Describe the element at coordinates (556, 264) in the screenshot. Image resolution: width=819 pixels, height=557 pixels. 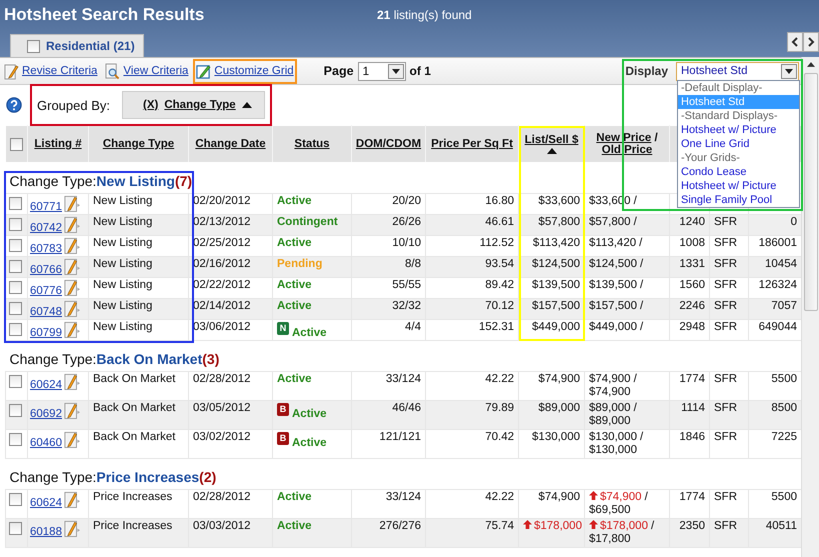
I see `list-price: $124,500` at that location.